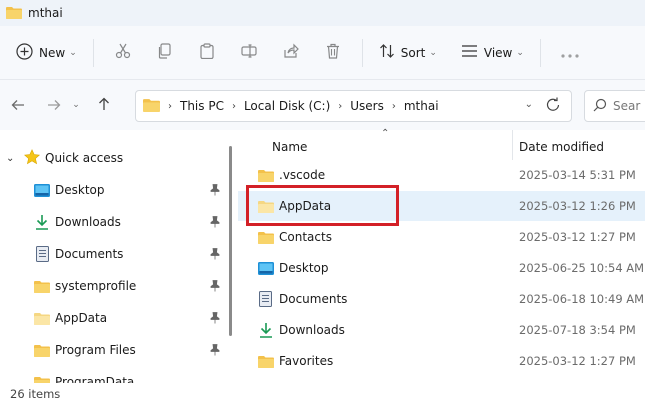  Describe the element at coordinates (165, 53) in the screenshot. I see `copy-button` at that location.